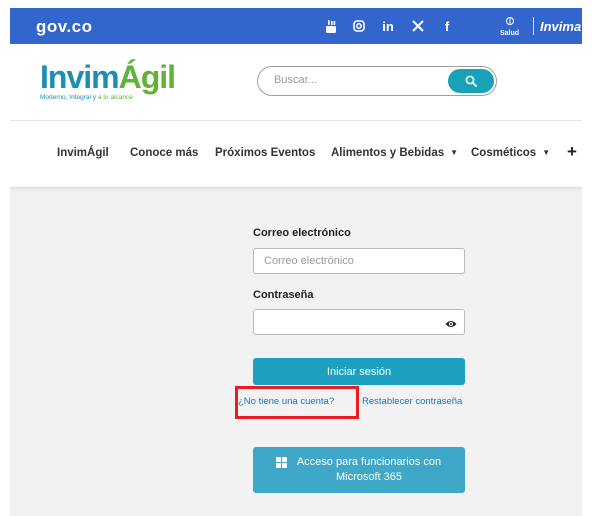 This screenshot has height=516, width=592. Describe the element at coordinates (560, 26) in the screenshot. I see `invima-logo: Invima` at that location.